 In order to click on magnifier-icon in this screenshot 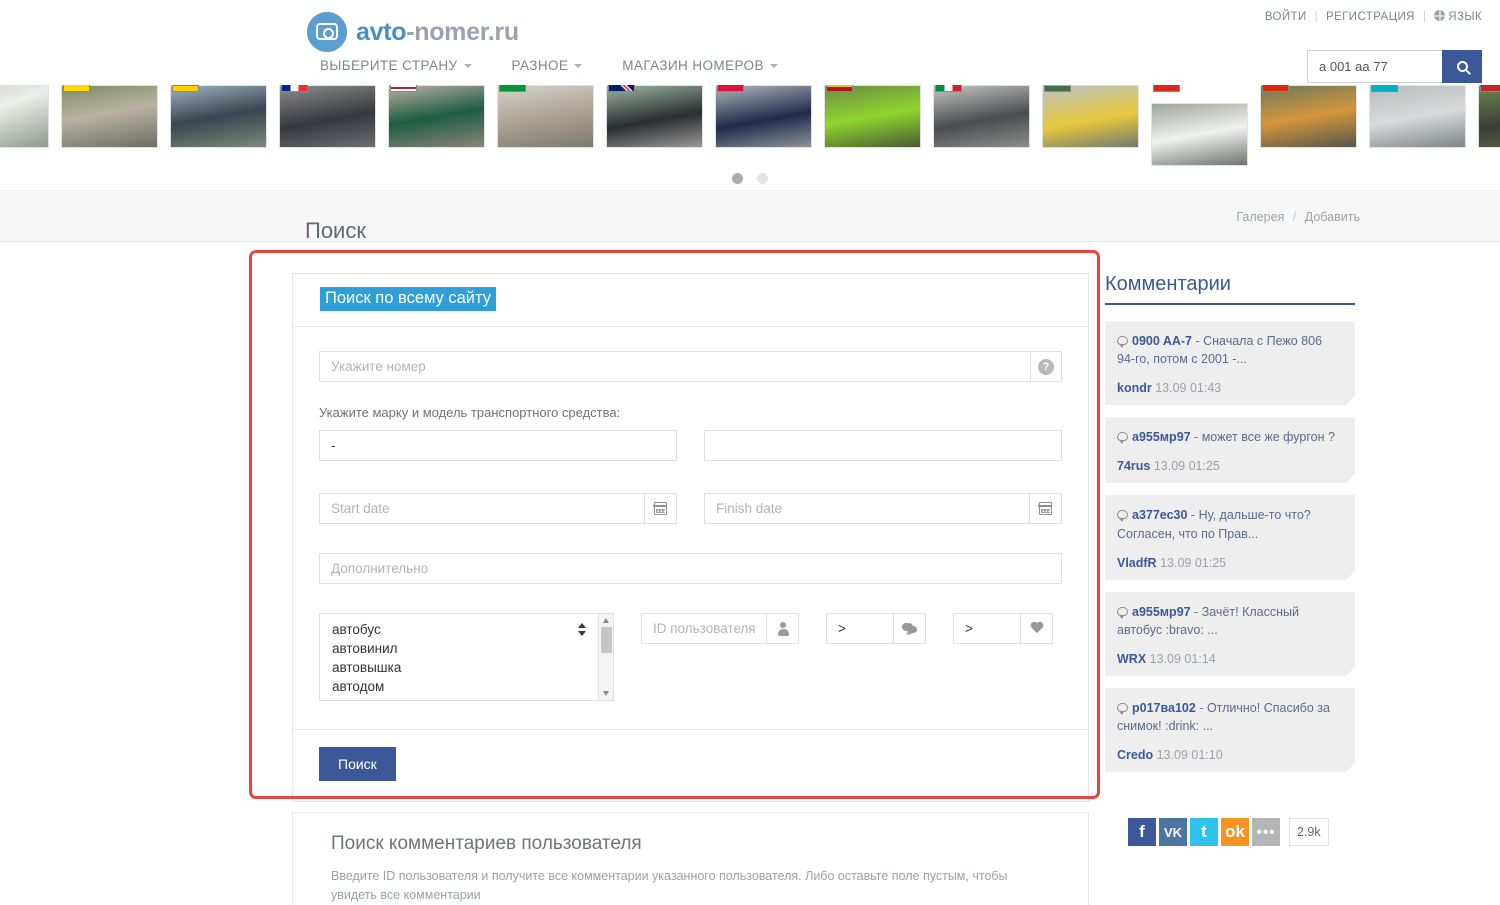, I will do `click(1462, 66)`.